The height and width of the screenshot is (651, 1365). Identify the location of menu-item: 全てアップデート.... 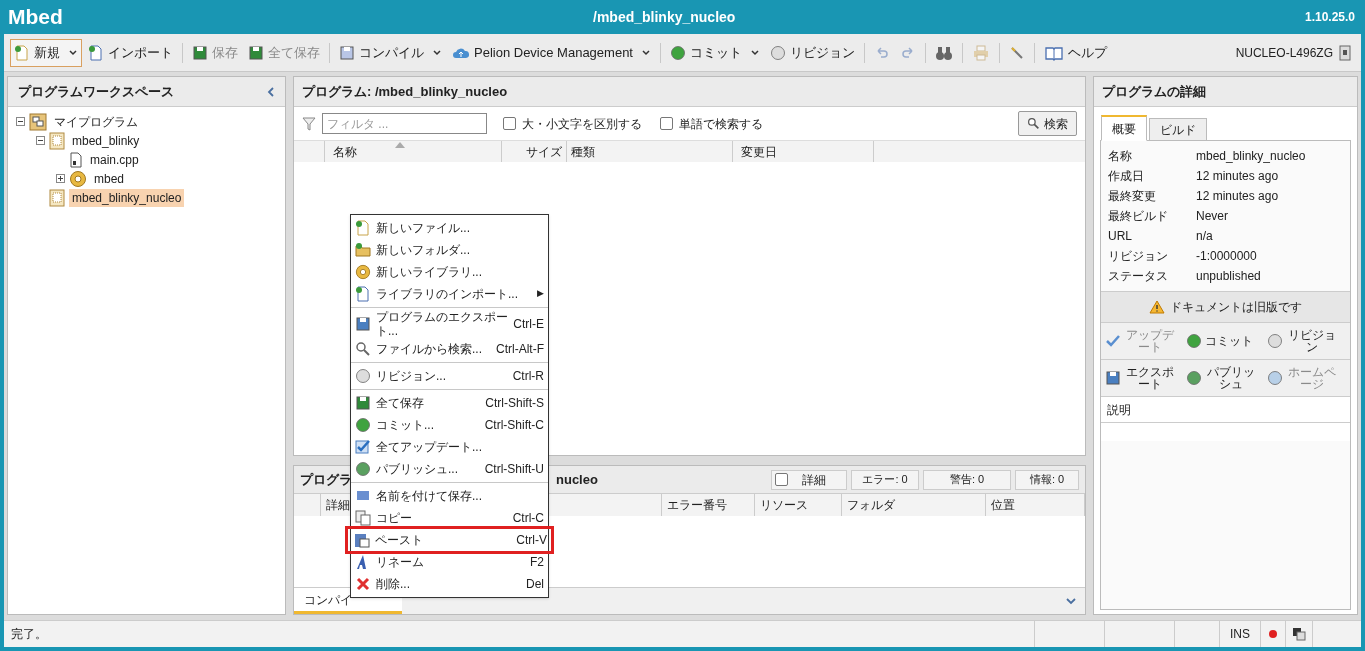
(449, 447).